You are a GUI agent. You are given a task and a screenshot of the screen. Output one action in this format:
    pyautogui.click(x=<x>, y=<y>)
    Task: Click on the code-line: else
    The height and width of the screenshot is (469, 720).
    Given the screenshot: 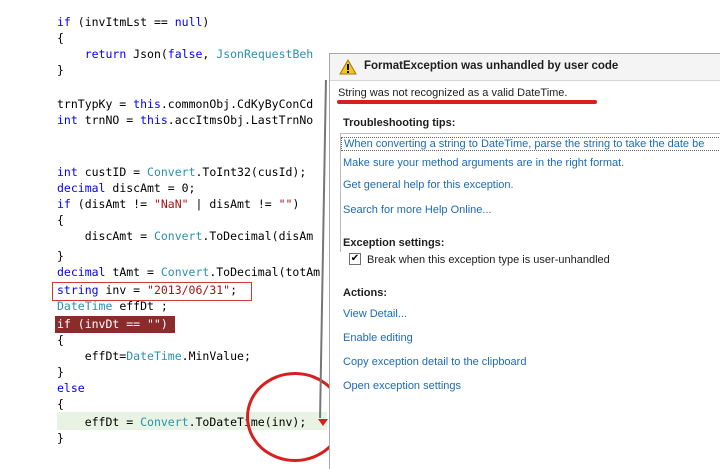 What is the action you would take?
    pyautogui.click(x=71, y=388)
    